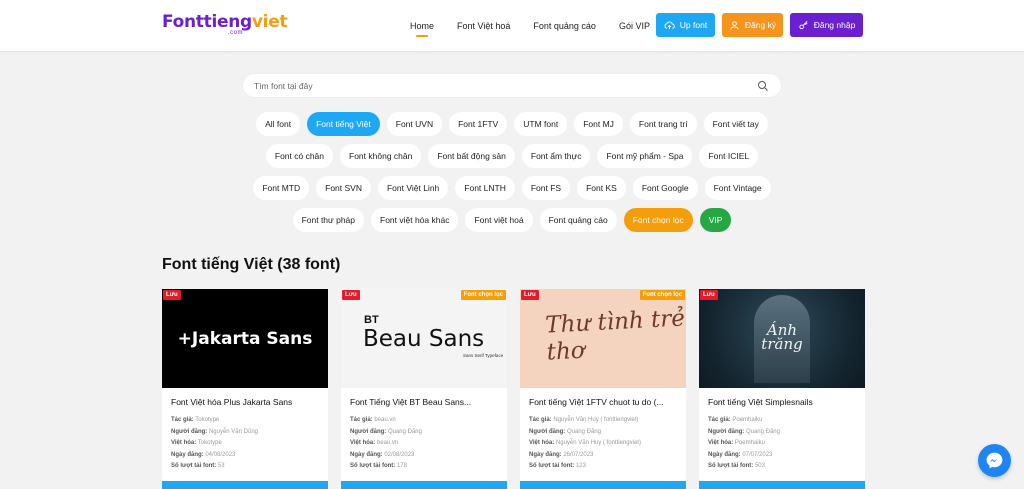 The width and height of the screenshot is (1024, 489). I want to click on messenger-chat-button, so click(994, 460).